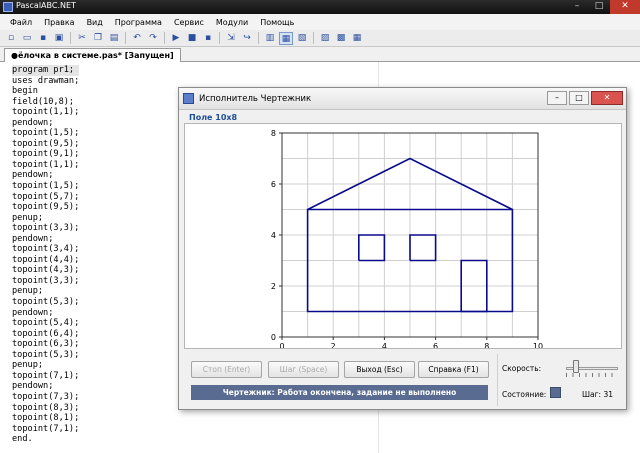 This screenshot has height=453, width=640. I want to click on tab-bar: ●ёлочка в системе.pas* [Запущен], so click(320, 54).